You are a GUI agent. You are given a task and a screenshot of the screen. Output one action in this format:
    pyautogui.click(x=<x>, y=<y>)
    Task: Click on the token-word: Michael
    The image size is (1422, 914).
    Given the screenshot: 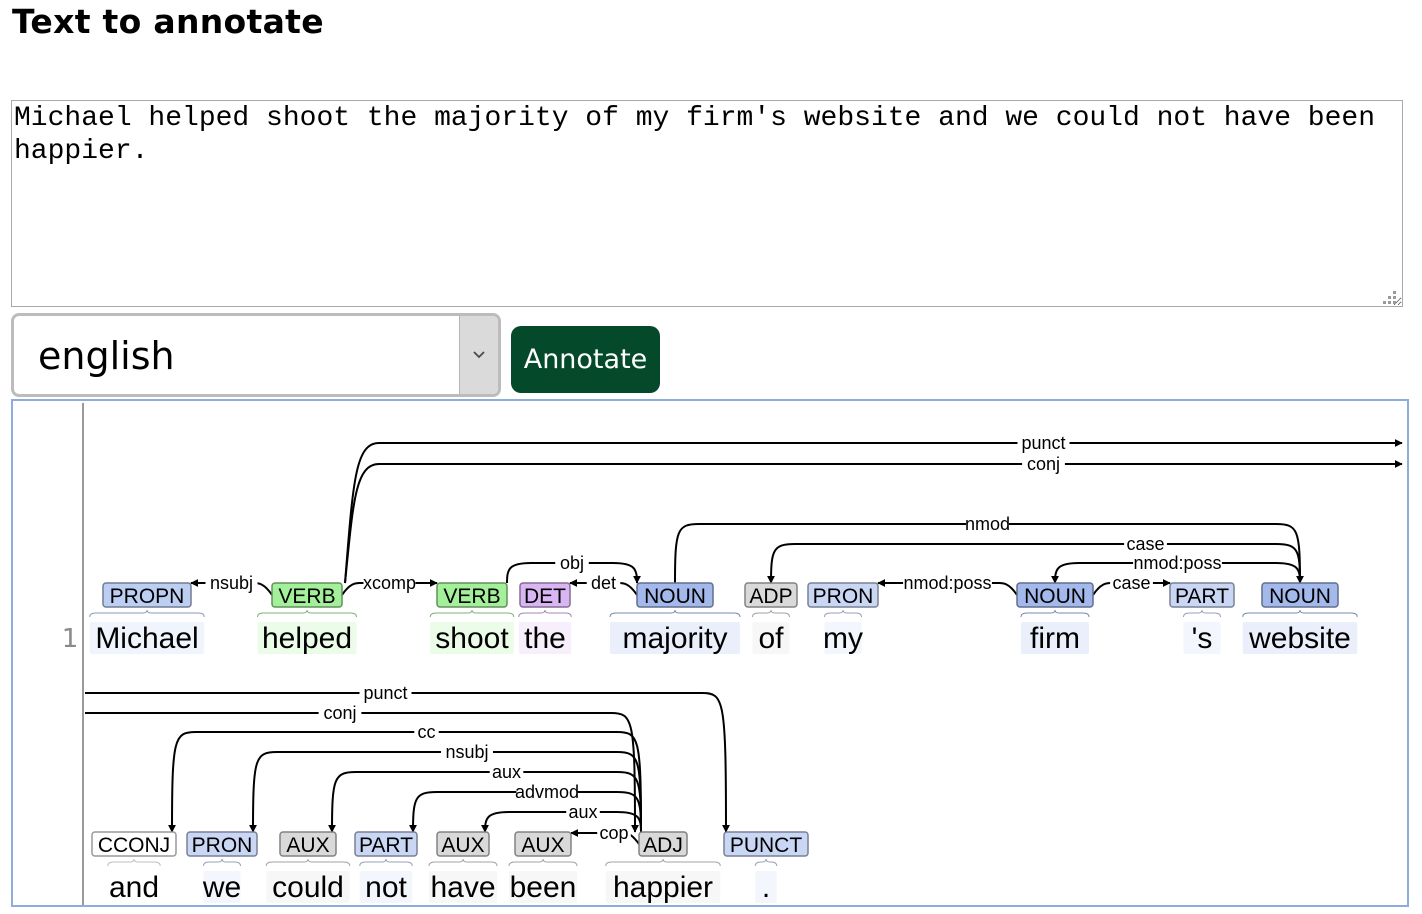 What is the action you would take?
    pyautogui.click(x=146, y=638)
    